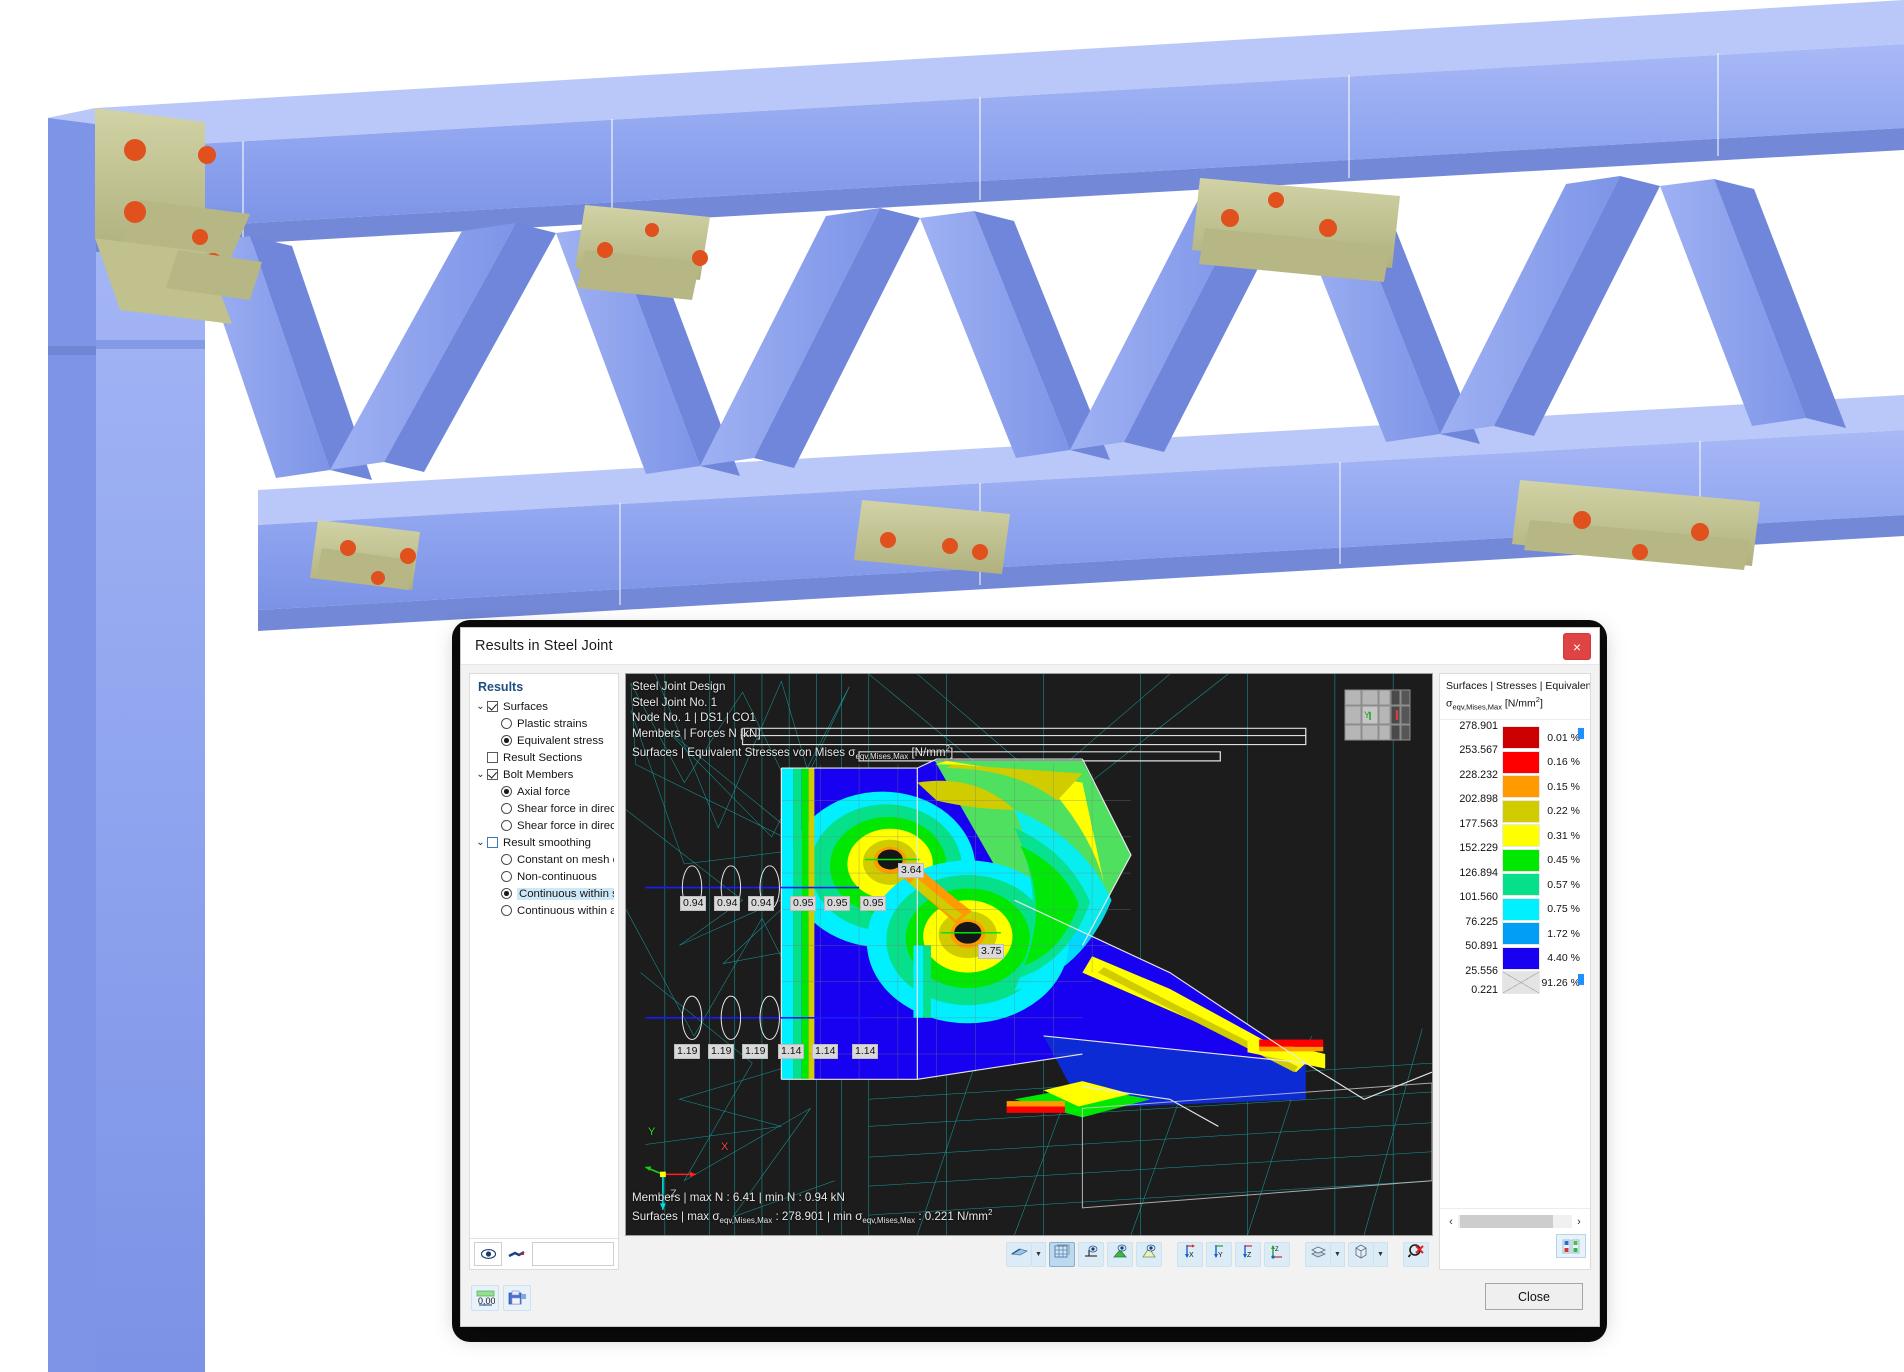 The width and height of the screenshot is (1904, 1372). Describe the element at coordinates (544, 740) in the screenshot. I see `tree-item-equivalent-stress: Equivalent stress` at that location.